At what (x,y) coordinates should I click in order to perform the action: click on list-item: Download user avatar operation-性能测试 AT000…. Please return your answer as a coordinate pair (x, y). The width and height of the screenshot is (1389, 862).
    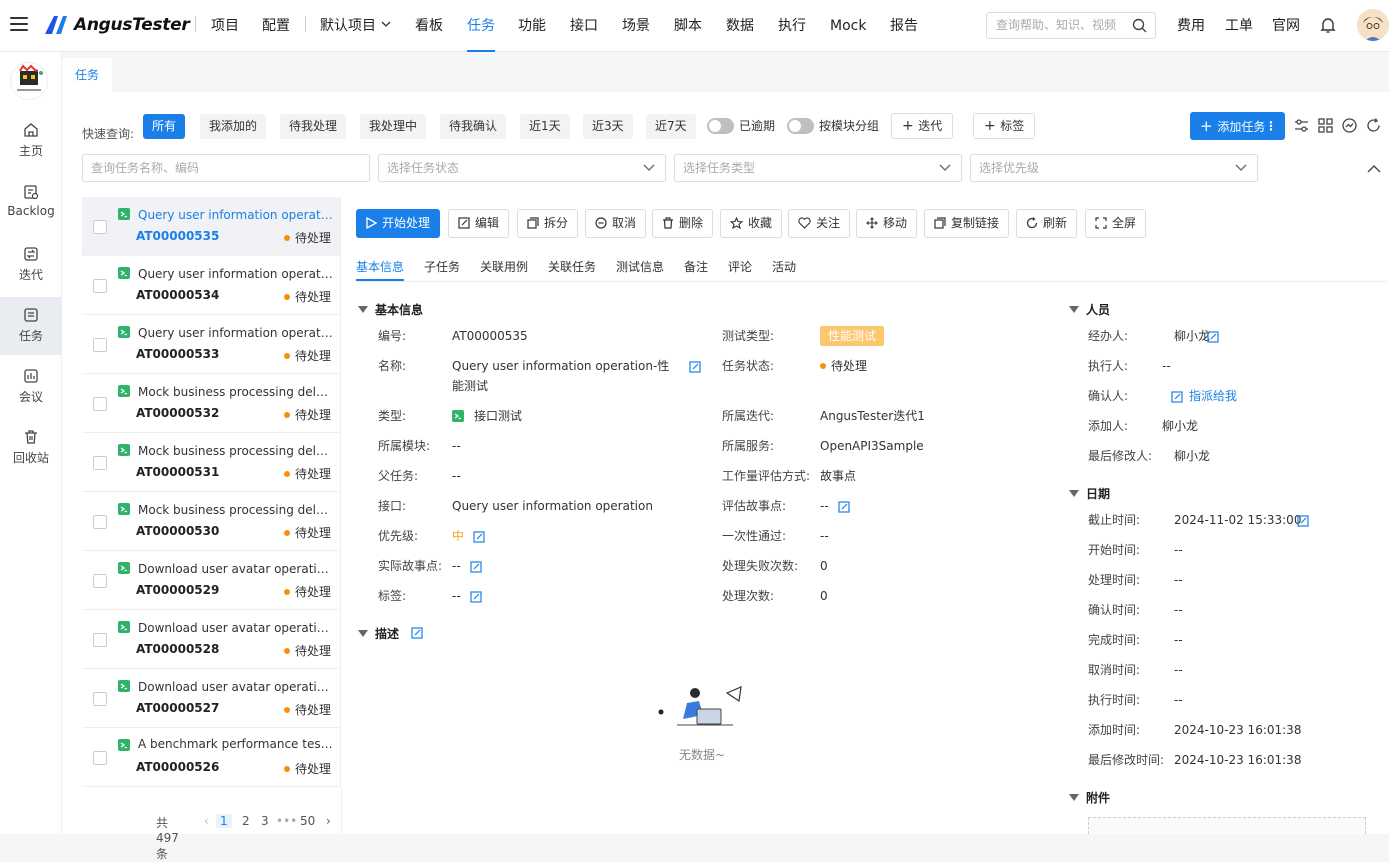
    Looking at the image, I should click on (211, 580).